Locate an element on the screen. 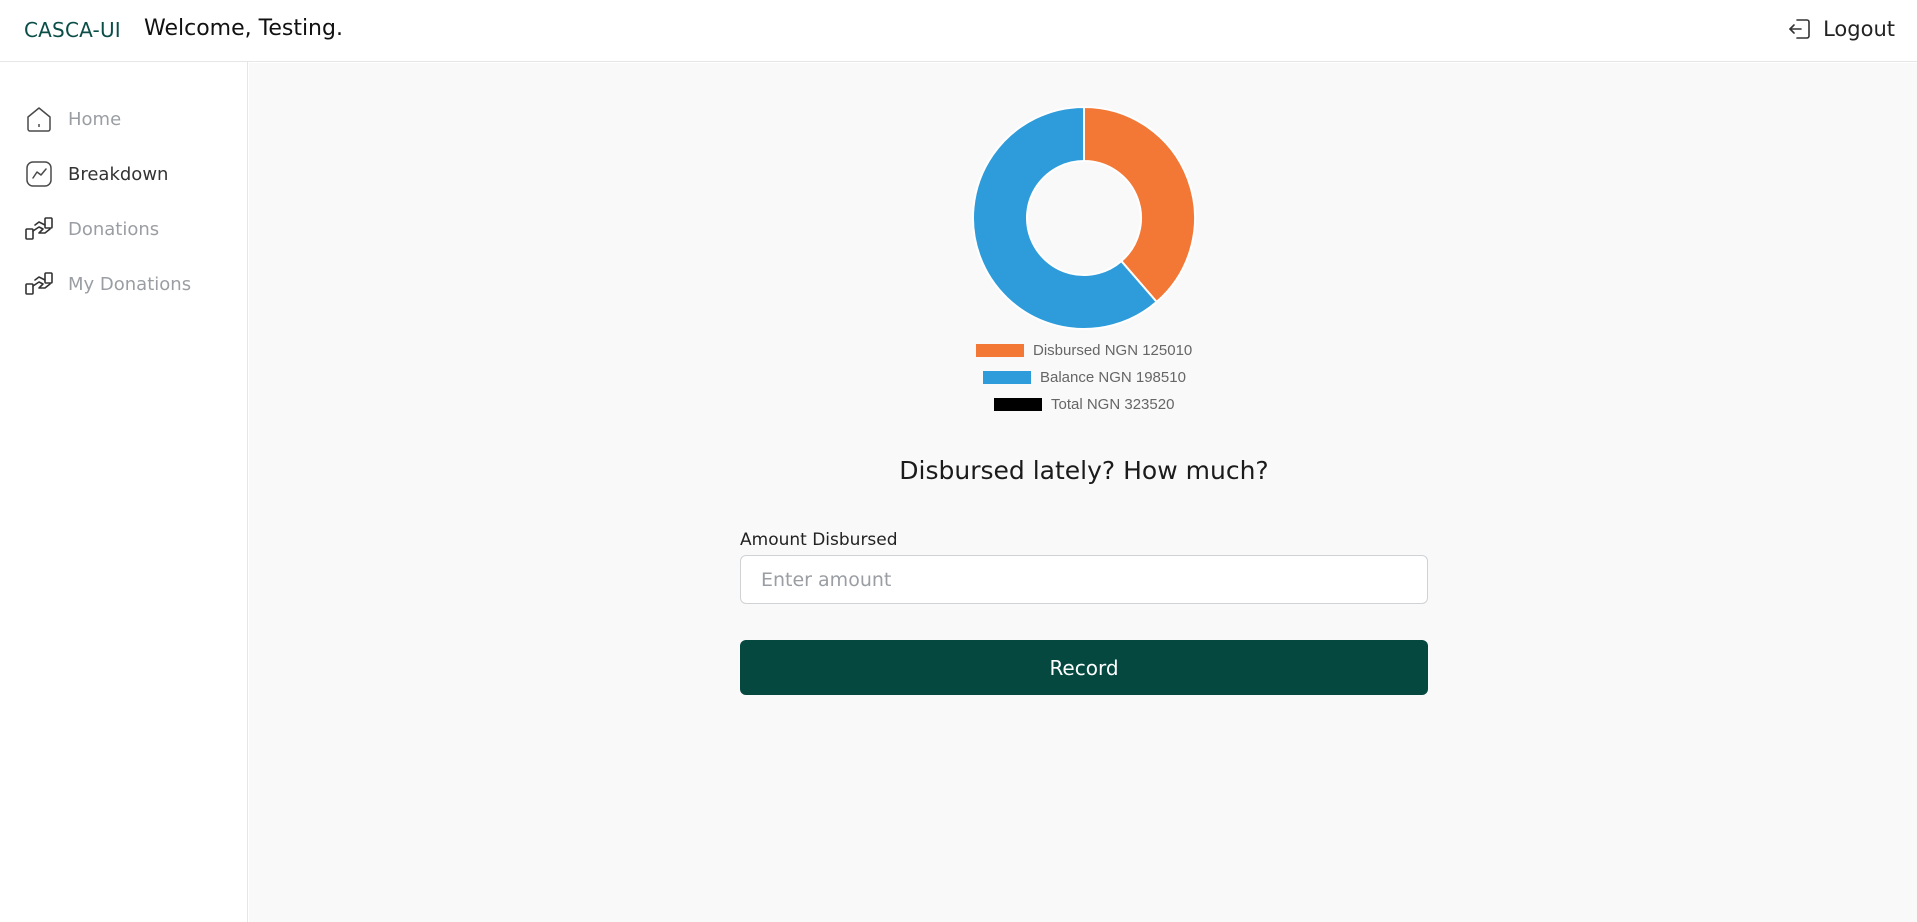  sidebar-item-my-donations: My Donations is located at coordinates (107, 284).